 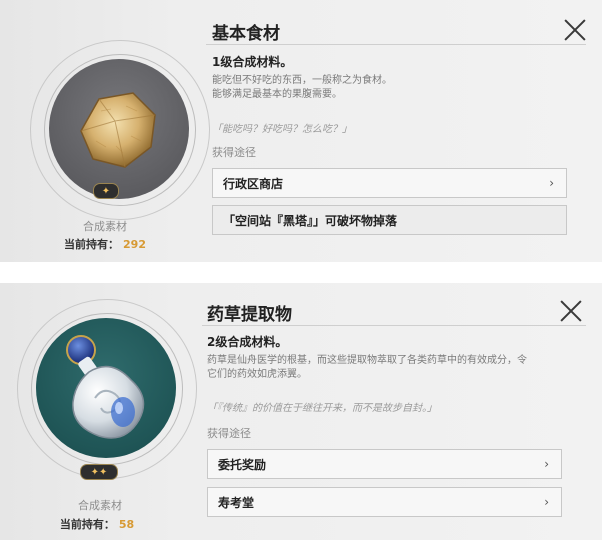 I want to click on source-button-label: 寿考堂, so click(x=236, y=502).